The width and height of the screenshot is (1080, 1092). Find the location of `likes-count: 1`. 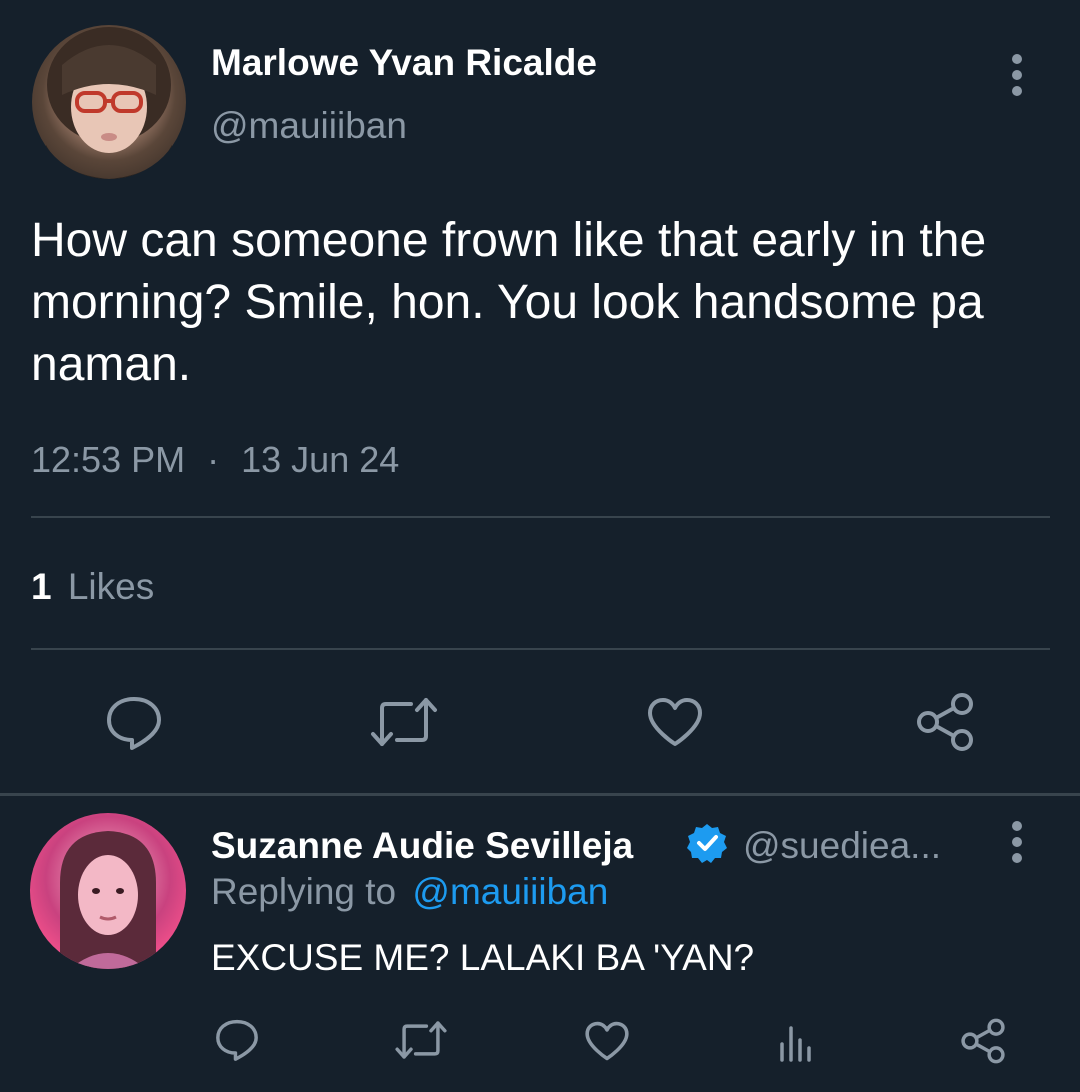

likes-count: 1 is located at coordinates (41, 586).